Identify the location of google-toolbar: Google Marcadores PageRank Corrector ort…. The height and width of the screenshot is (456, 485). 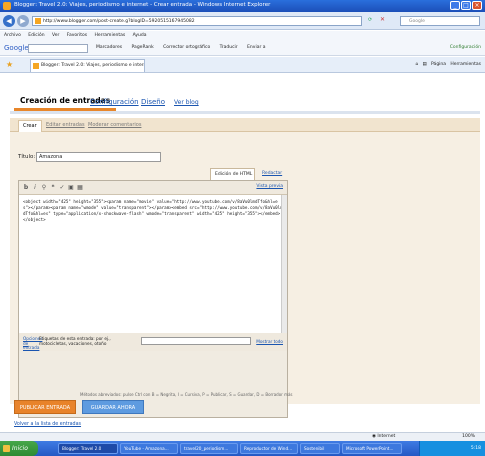
(242, 48).